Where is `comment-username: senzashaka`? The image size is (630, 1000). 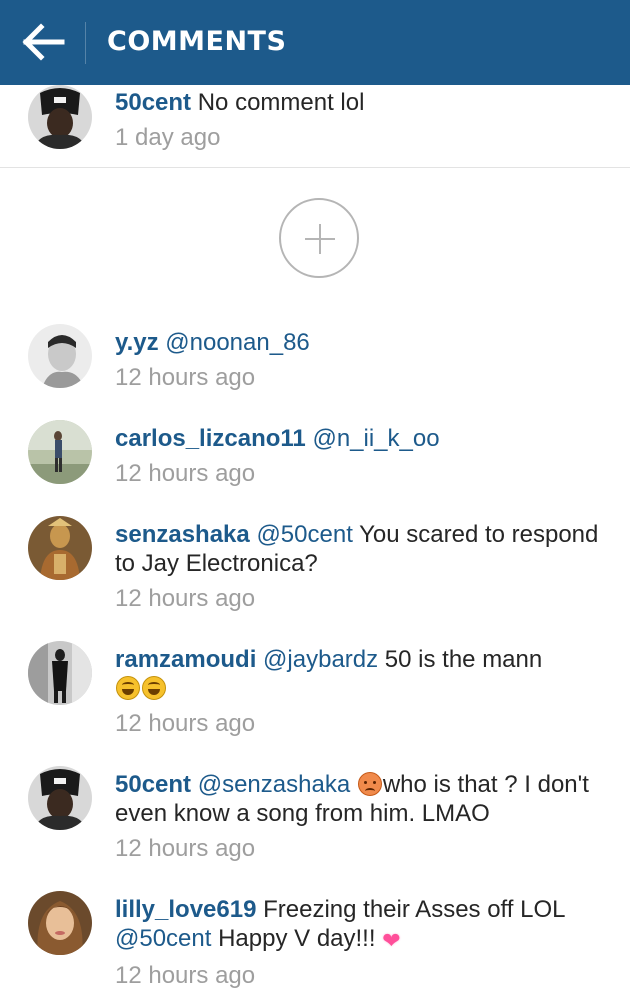 comment-username: senzashaka is located at coordinates (182, 534).